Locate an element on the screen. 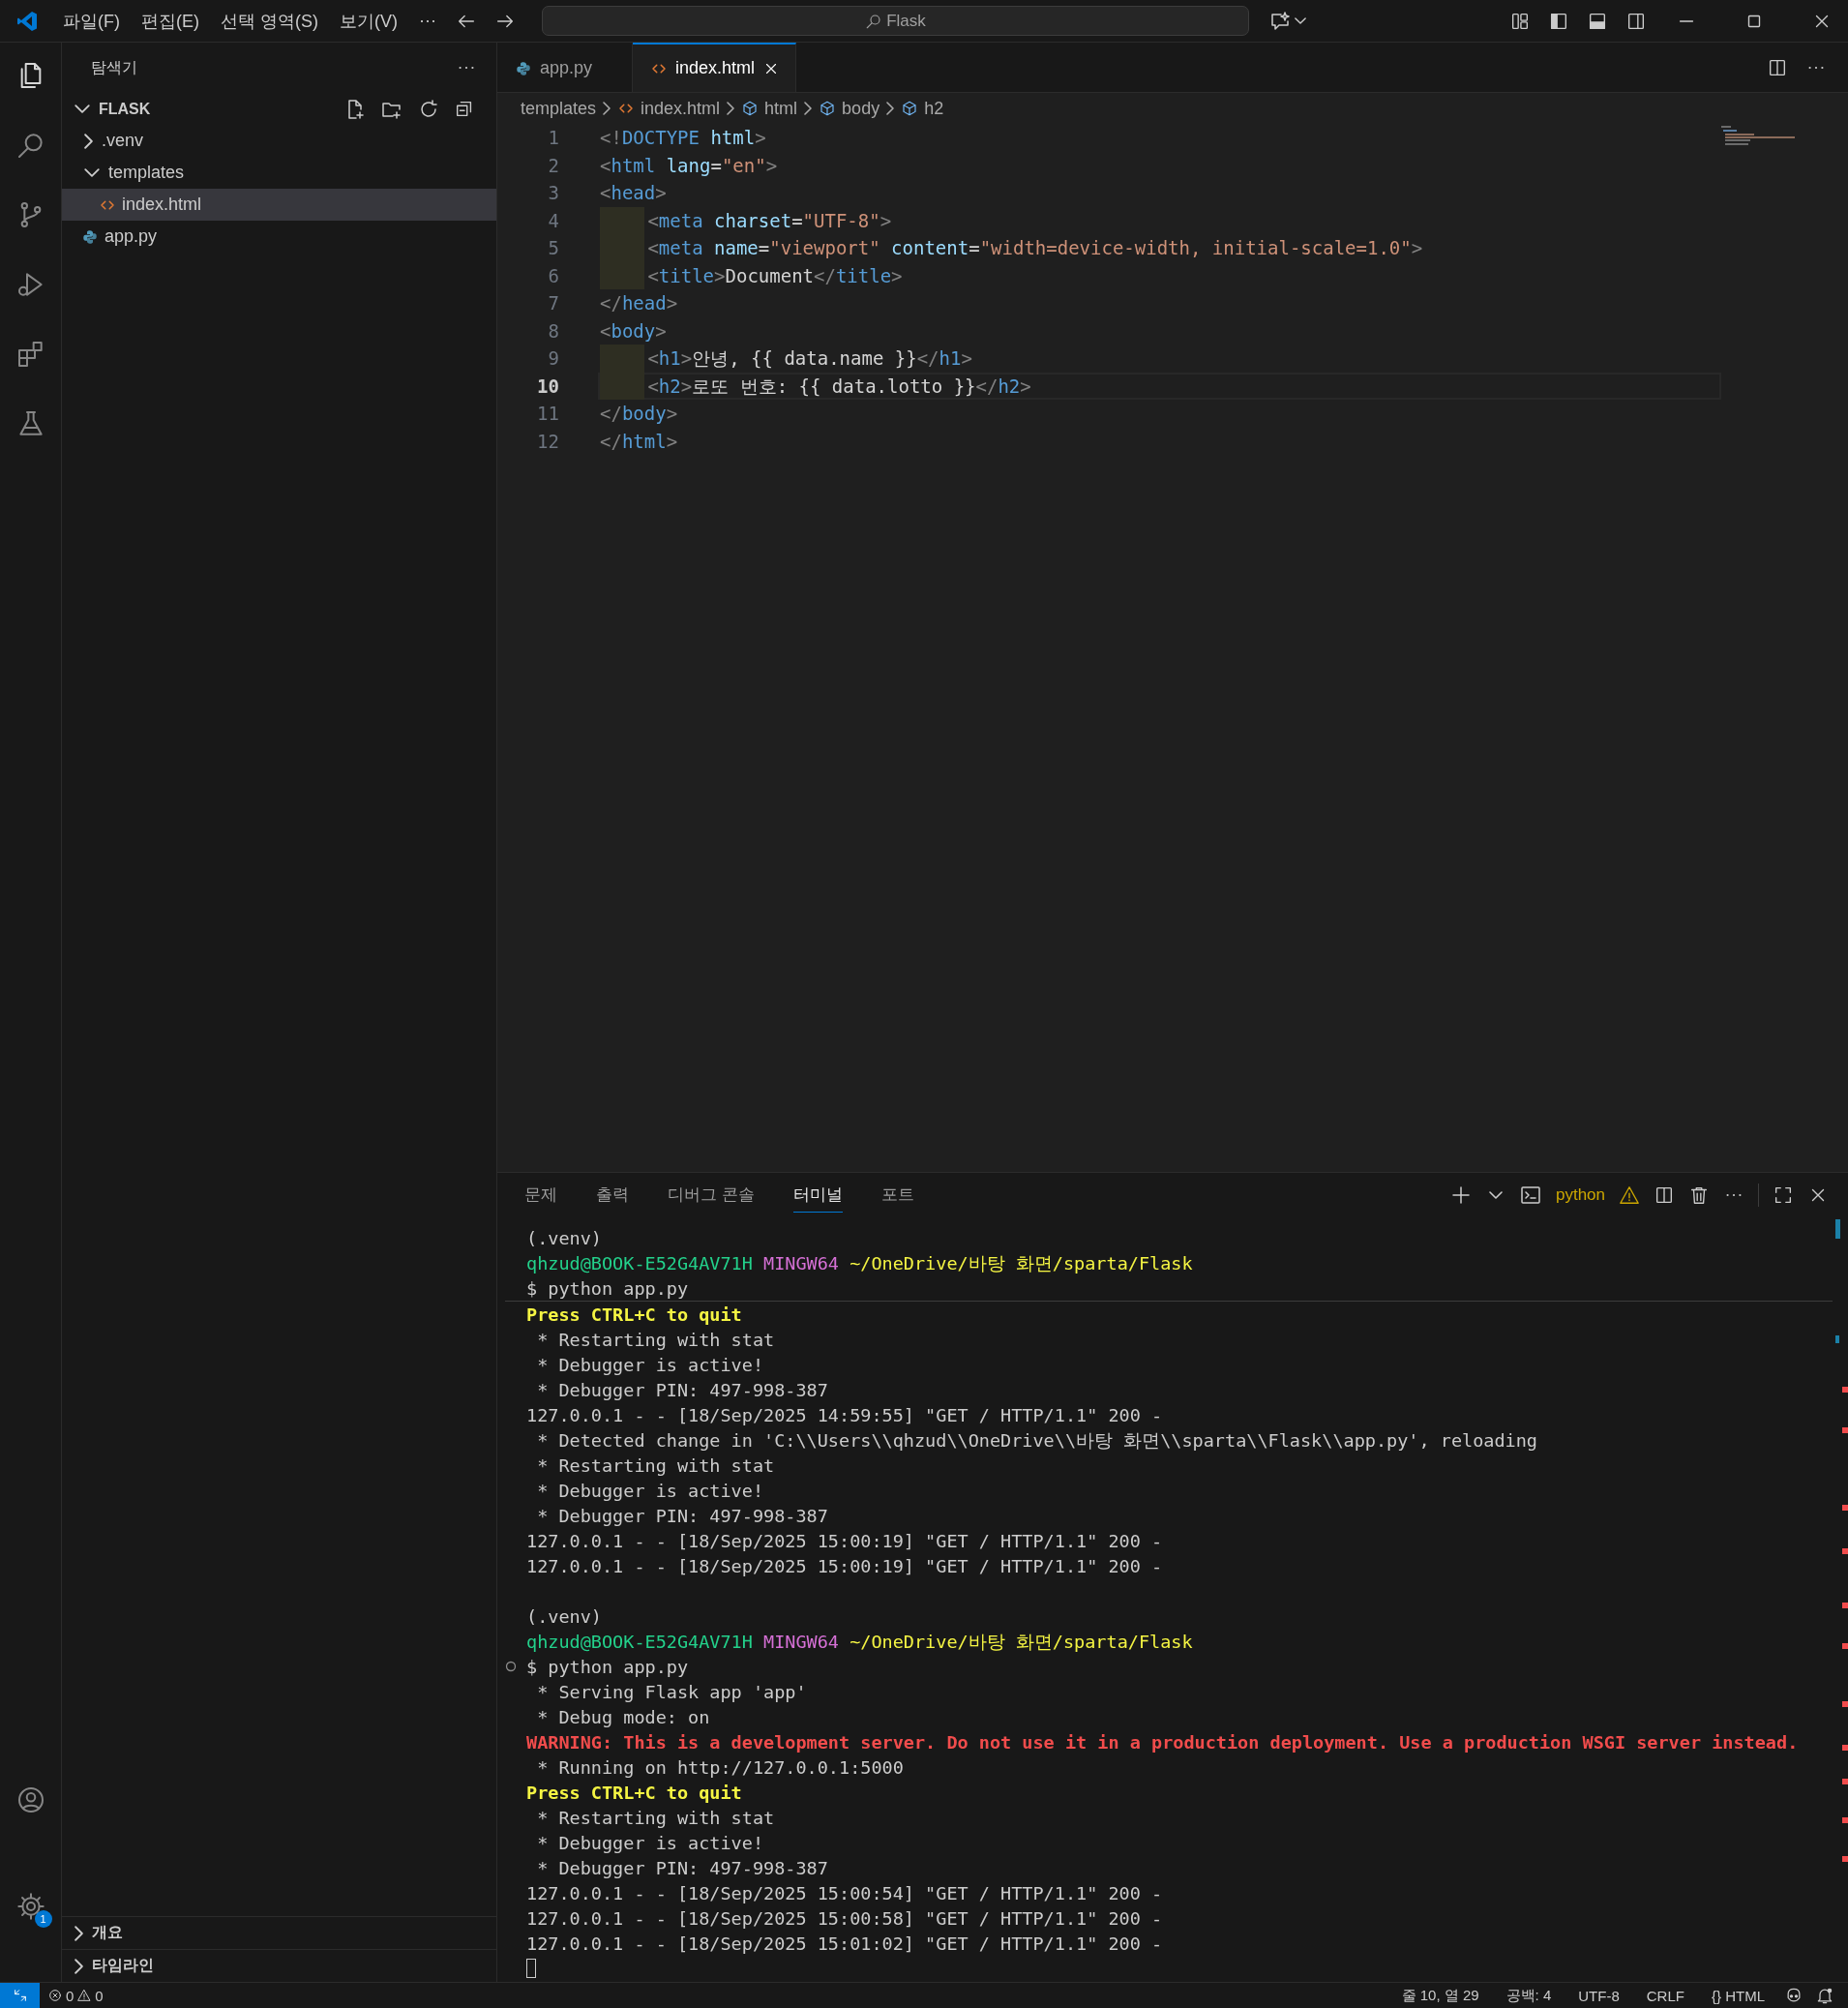 Image resolution: width=1848 pixels, height=2008 pixels. code-line: </head> is located at coordinates (639, 303).